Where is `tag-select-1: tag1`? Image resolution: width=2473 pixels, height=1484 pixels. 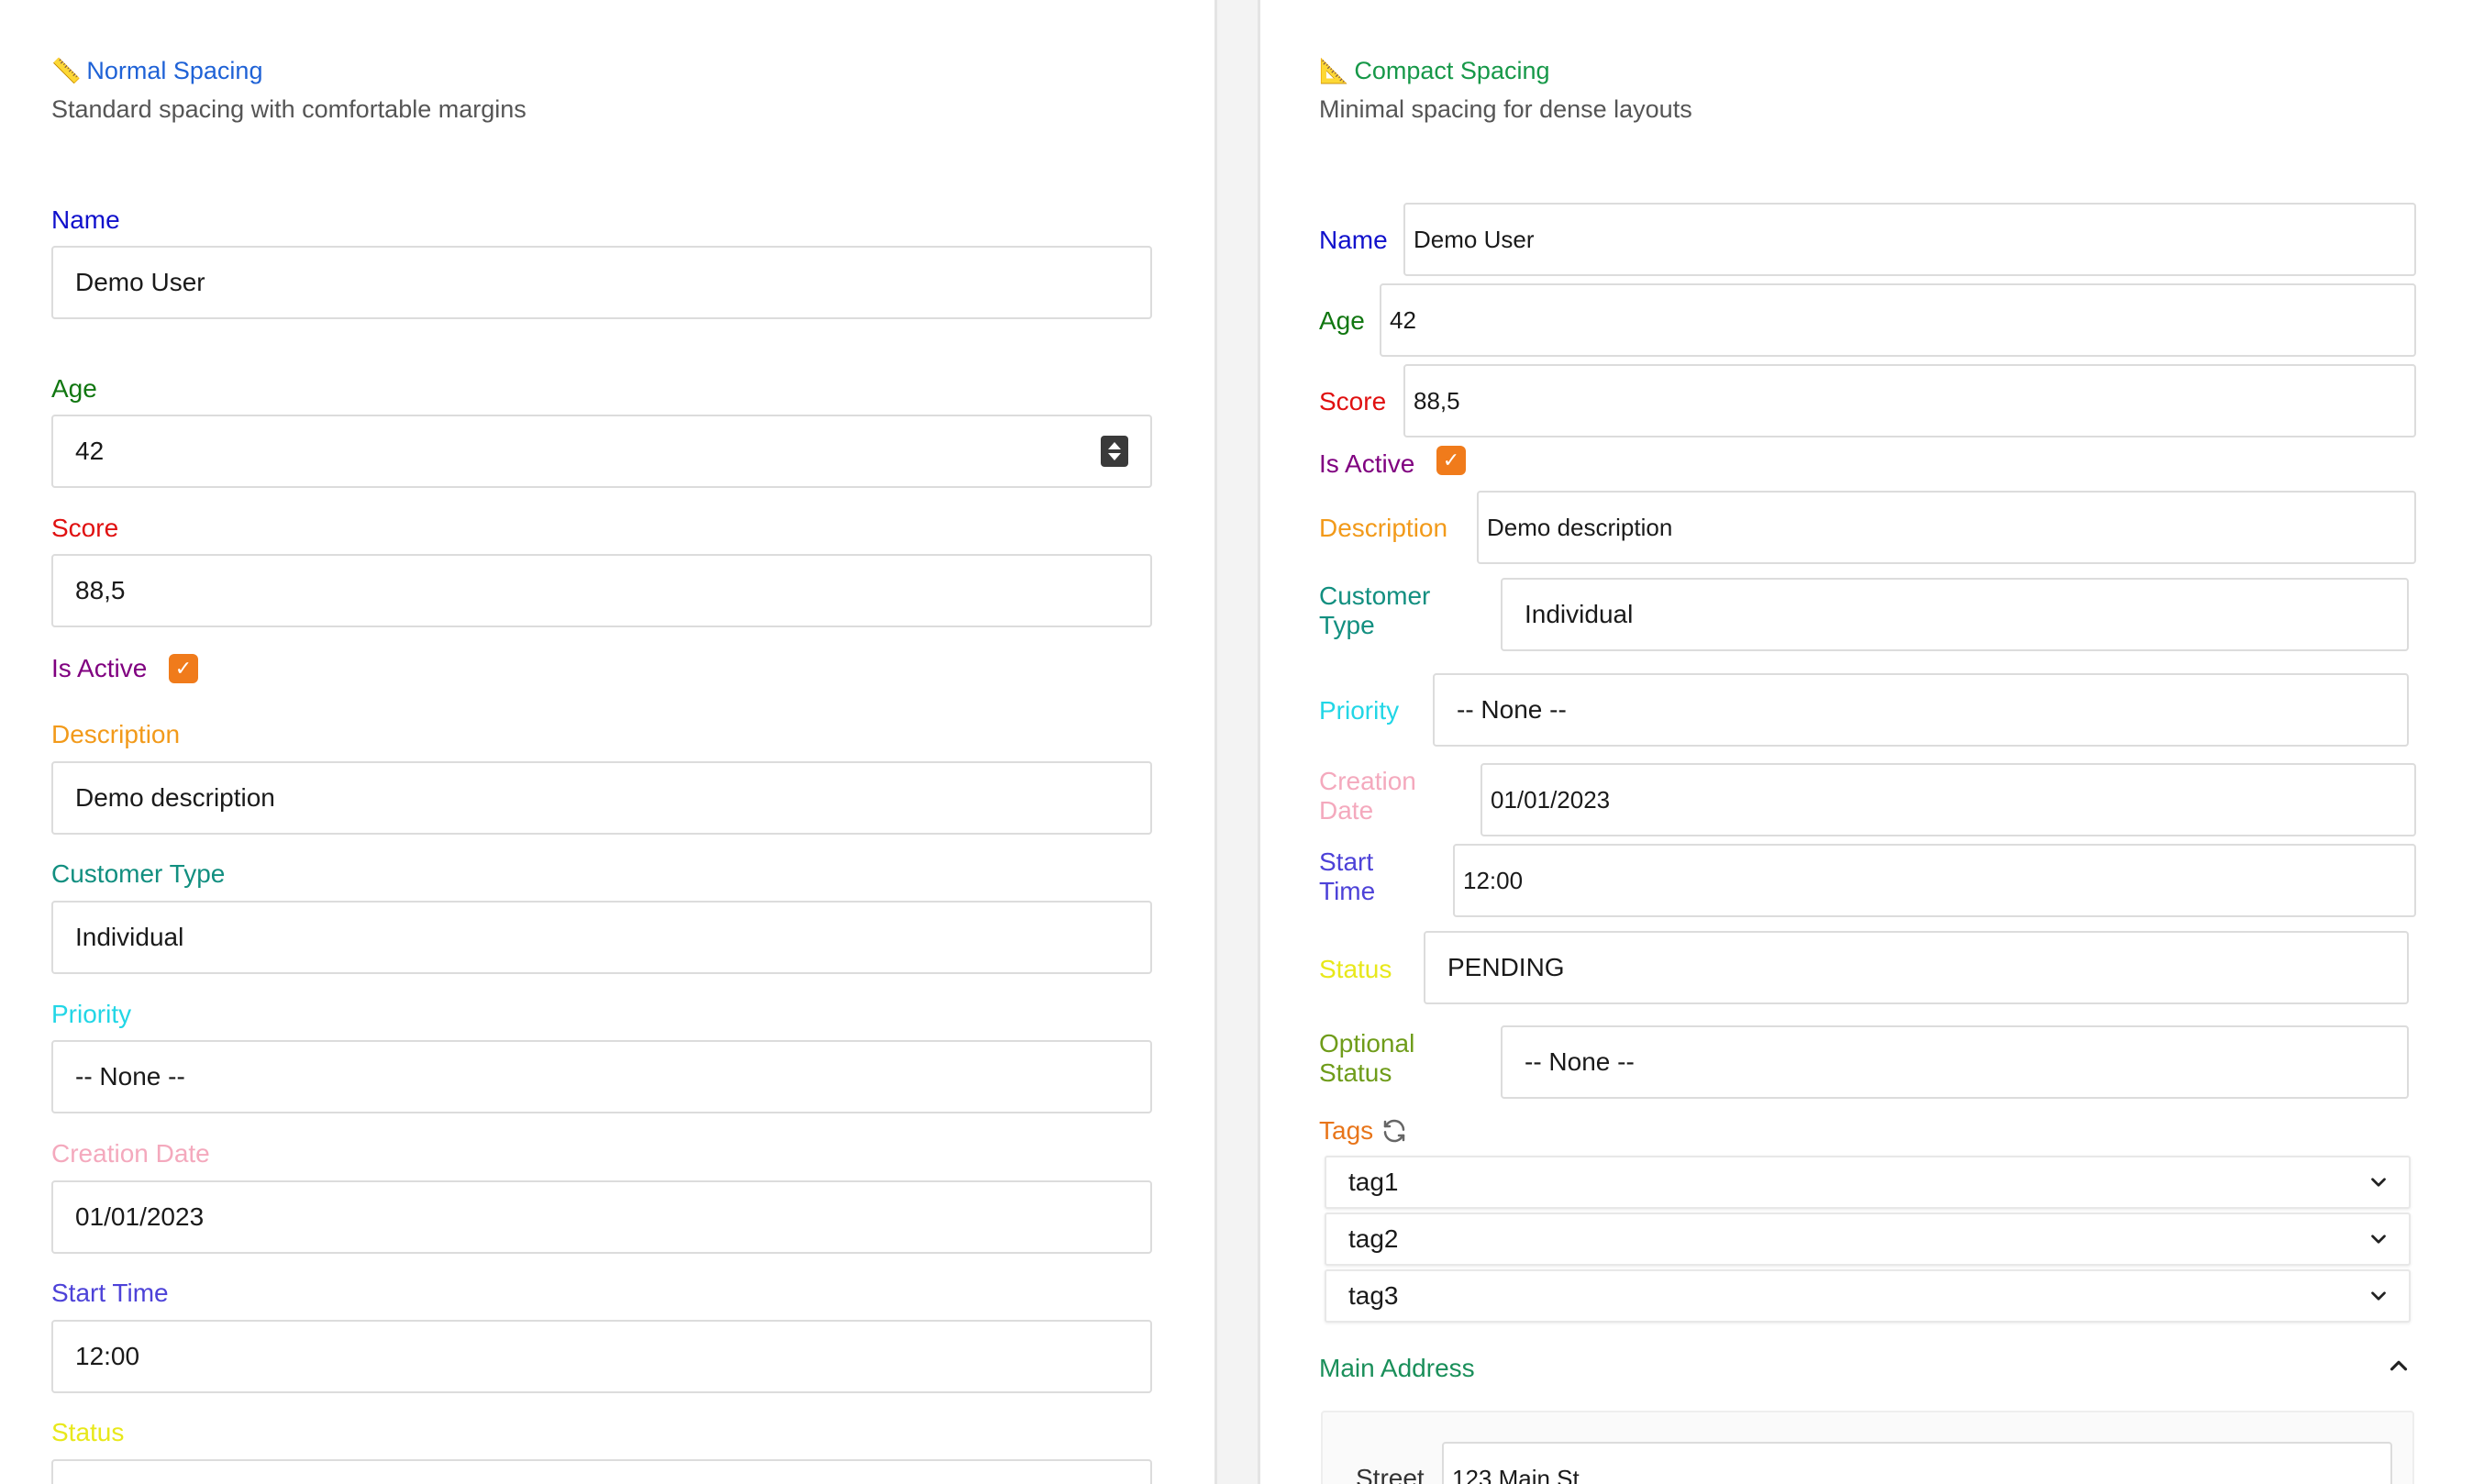 tag-select-1: tag1 is located at coordinates (1868, 1182).